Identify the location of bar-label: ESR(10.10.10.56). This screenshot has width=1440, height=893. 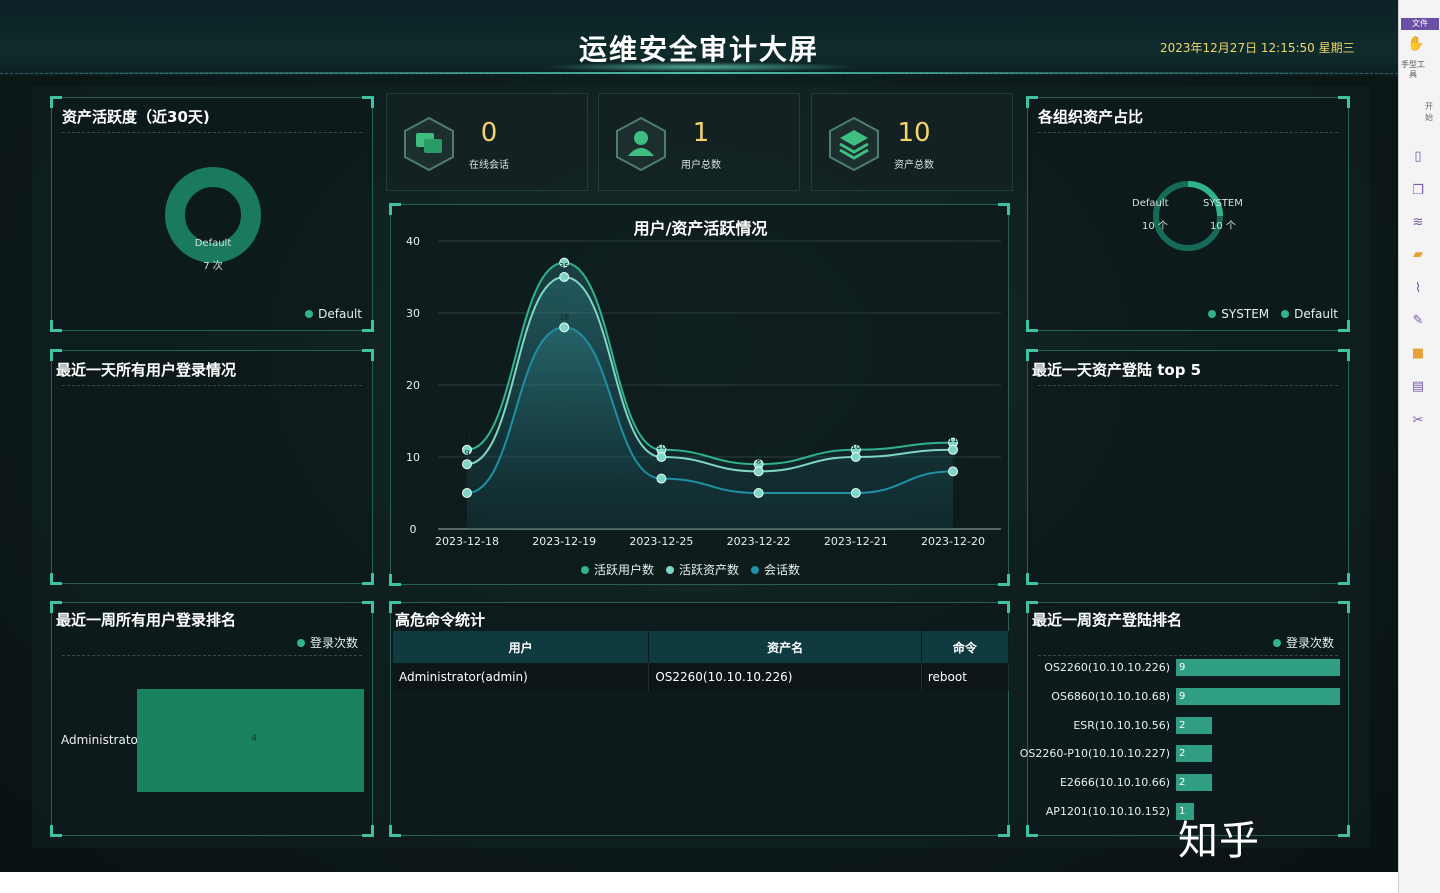
(1121, 725).